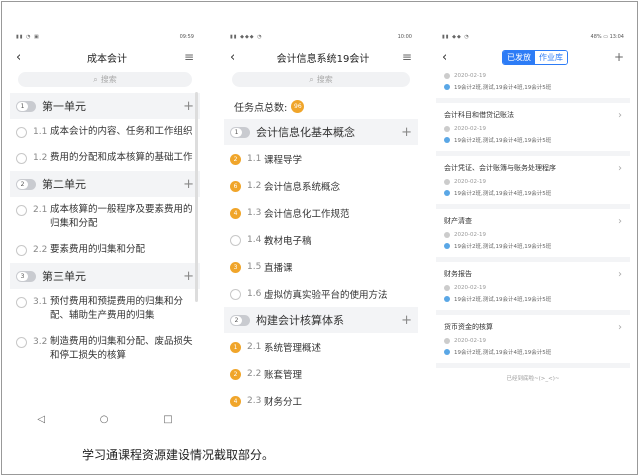 The width and height of the screenshot is (639, 476). What do you see at coordinates (105, 276) in the screenshot?
I see `unit-header: 3 第三单元 +` at bounding box center [105, 276].